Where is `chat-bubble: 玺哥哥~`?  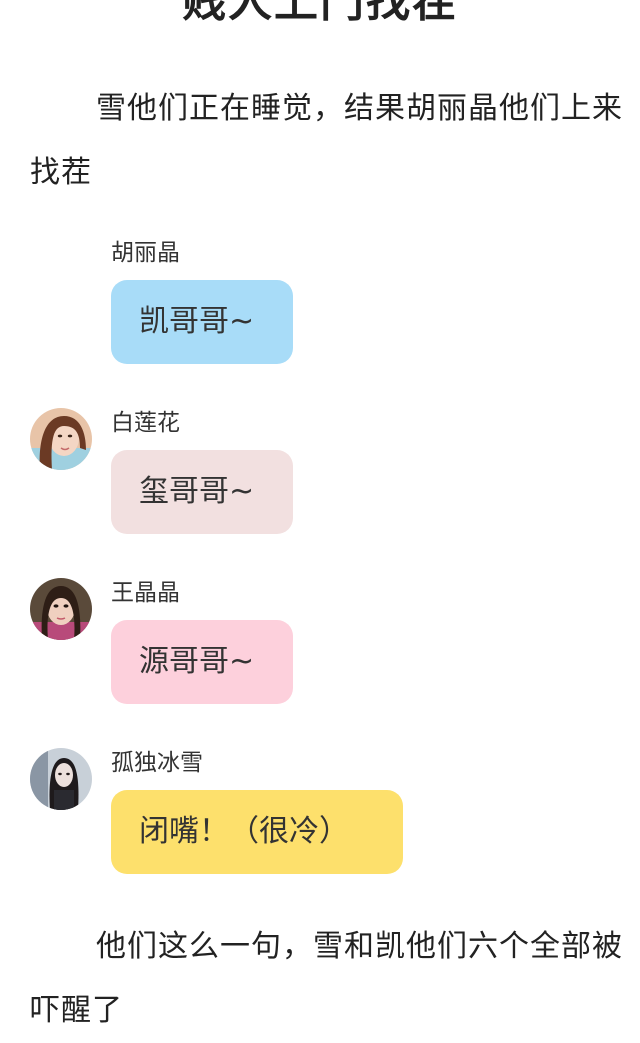 chat-bubble: 玺哥哥~ is located at coordinates (202, 492).